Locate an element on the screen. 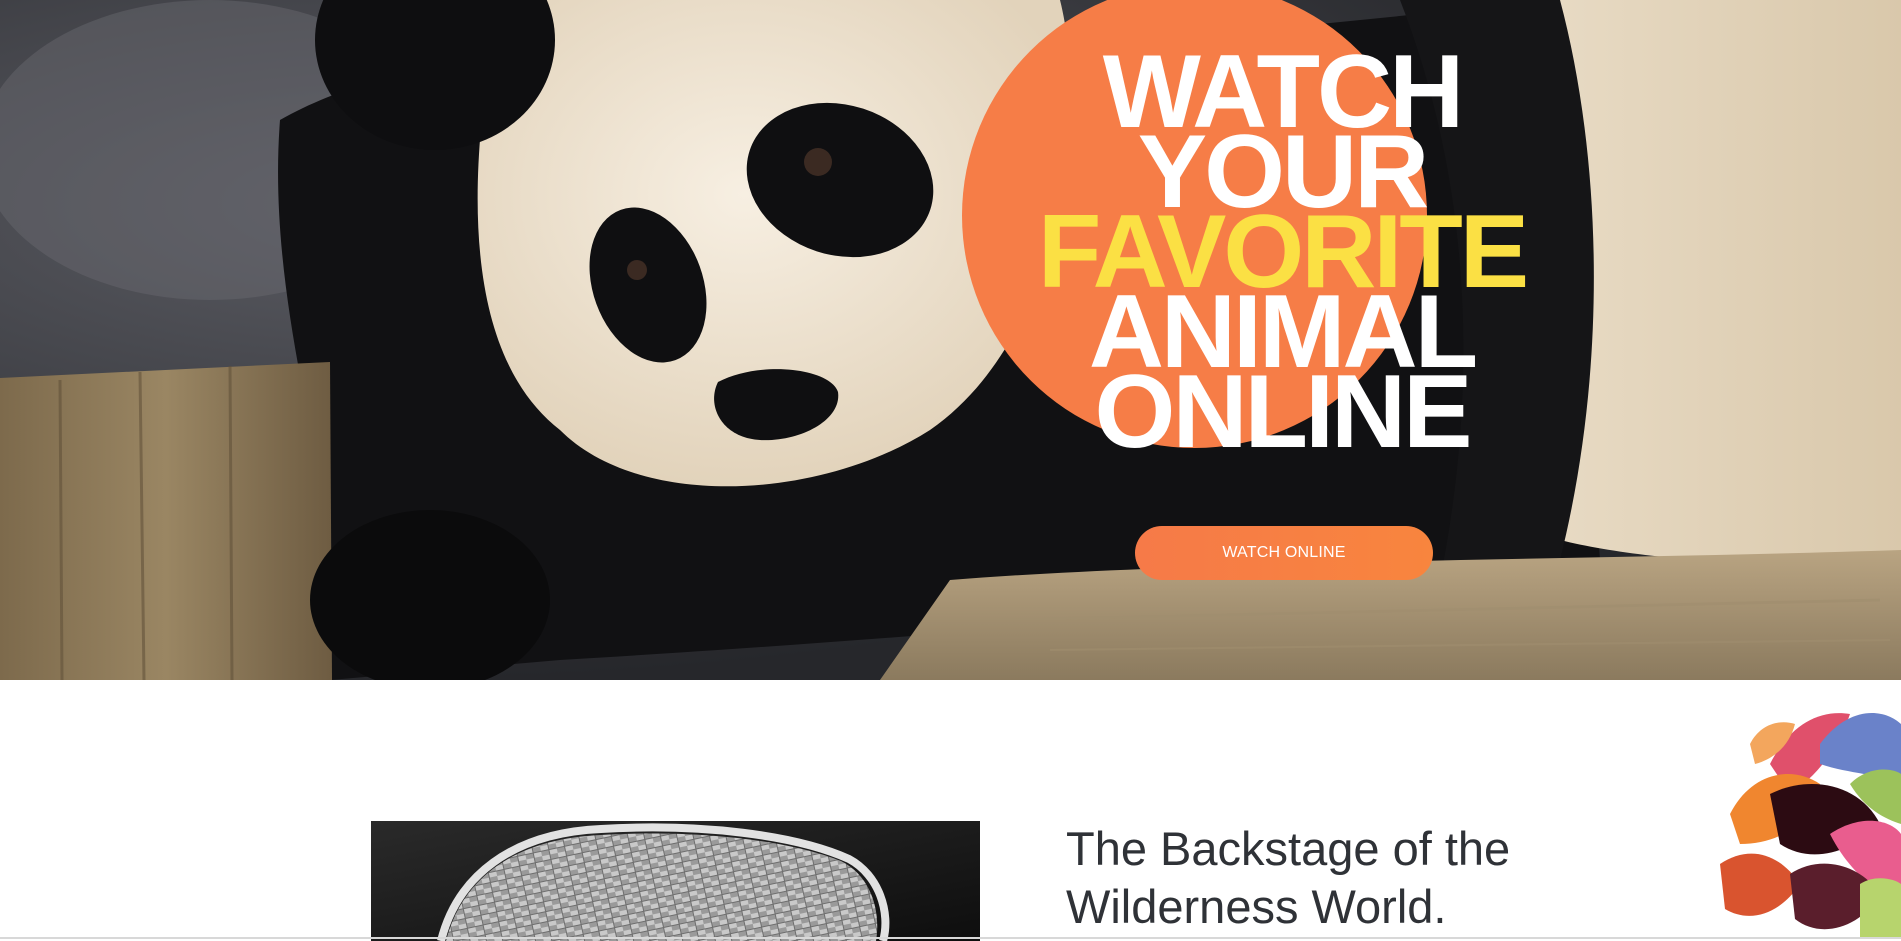  woven-basket-image is located at coordinates (675, 881).